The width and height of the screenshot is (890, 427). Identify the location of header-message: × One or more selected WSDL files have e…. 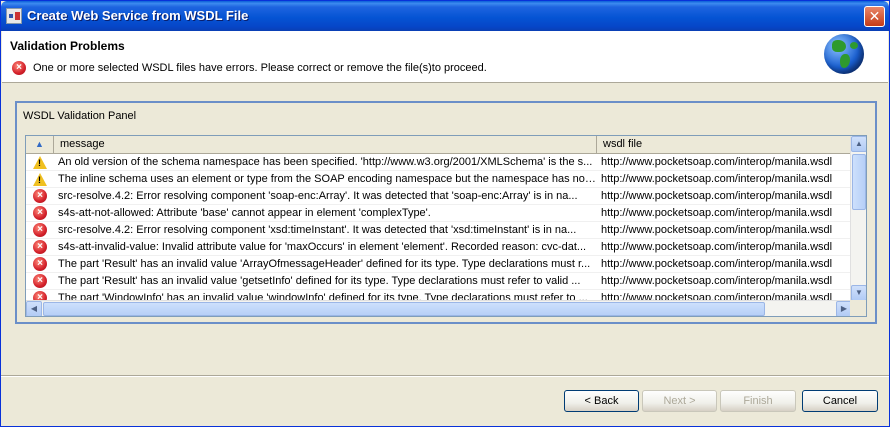
(249, 68).